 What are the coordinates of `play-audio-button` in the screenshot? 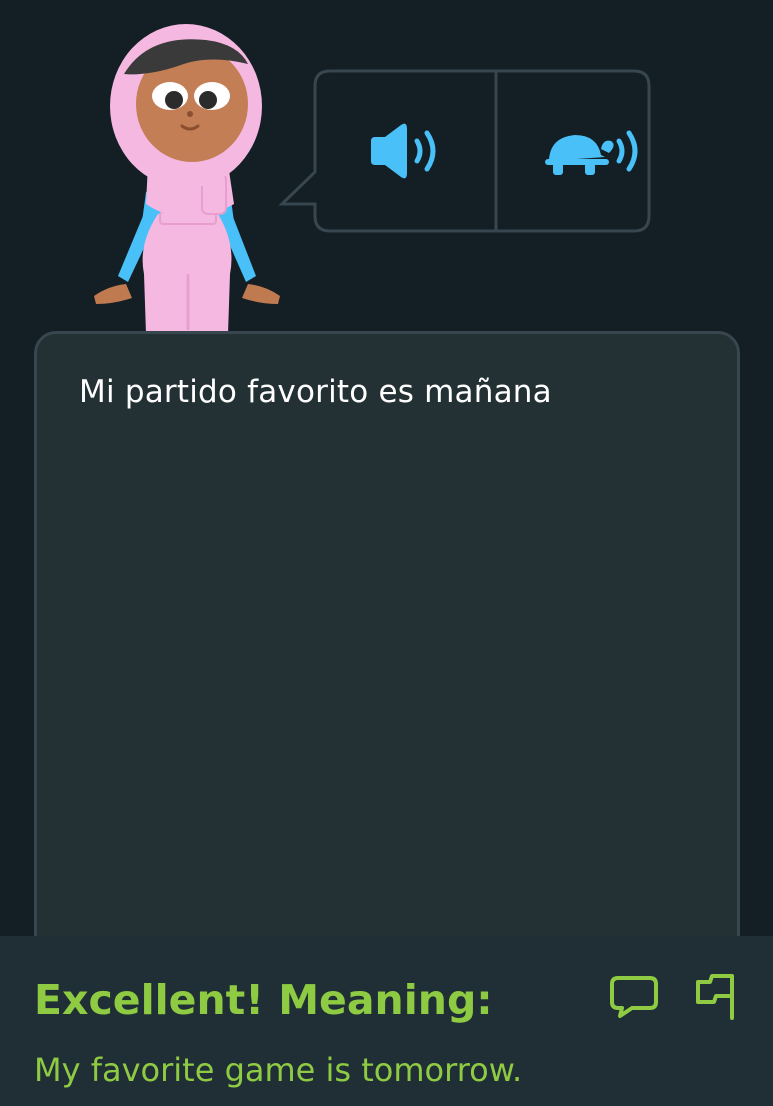 It's located at (405, 151).